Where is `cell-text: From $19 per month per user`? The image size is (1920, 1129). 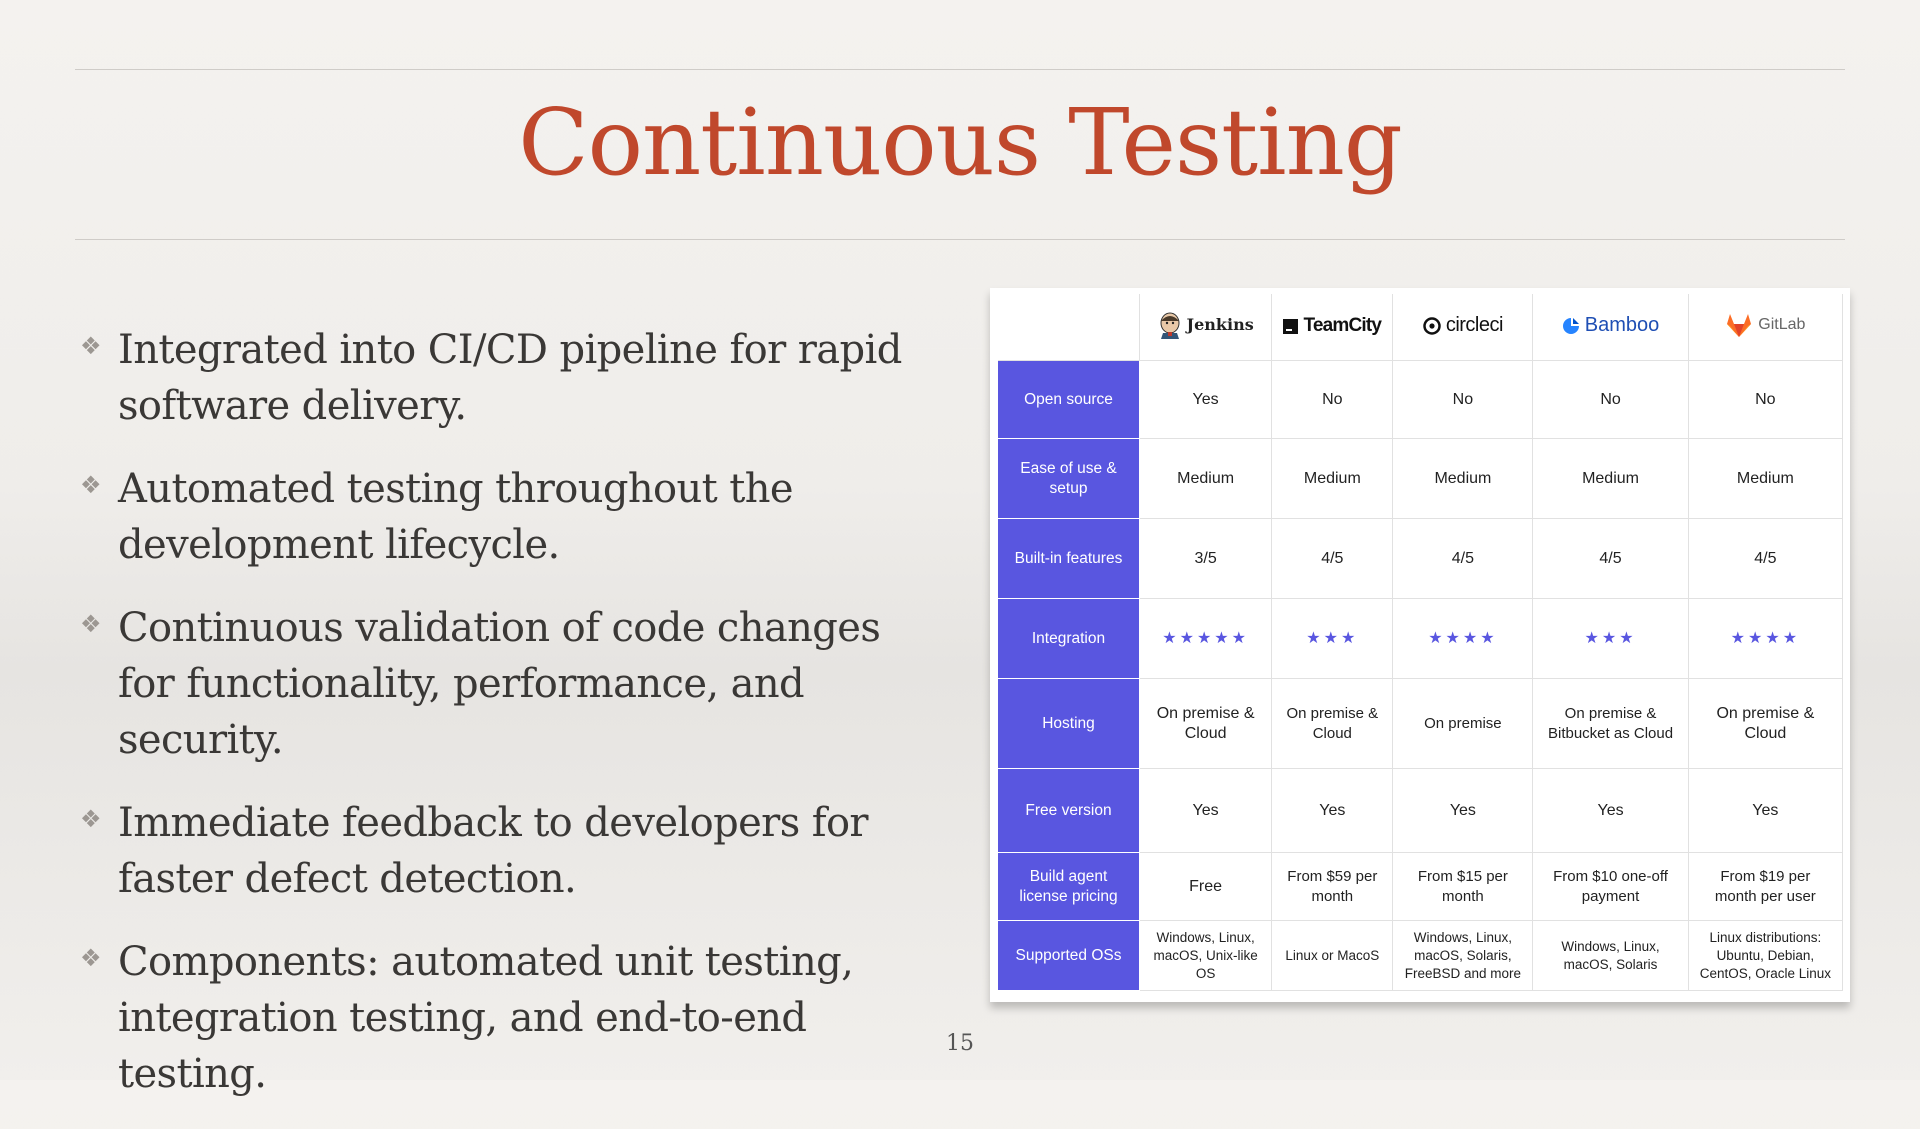 cell-text: From $19 per month per user is located at coordinates (1765, 886).